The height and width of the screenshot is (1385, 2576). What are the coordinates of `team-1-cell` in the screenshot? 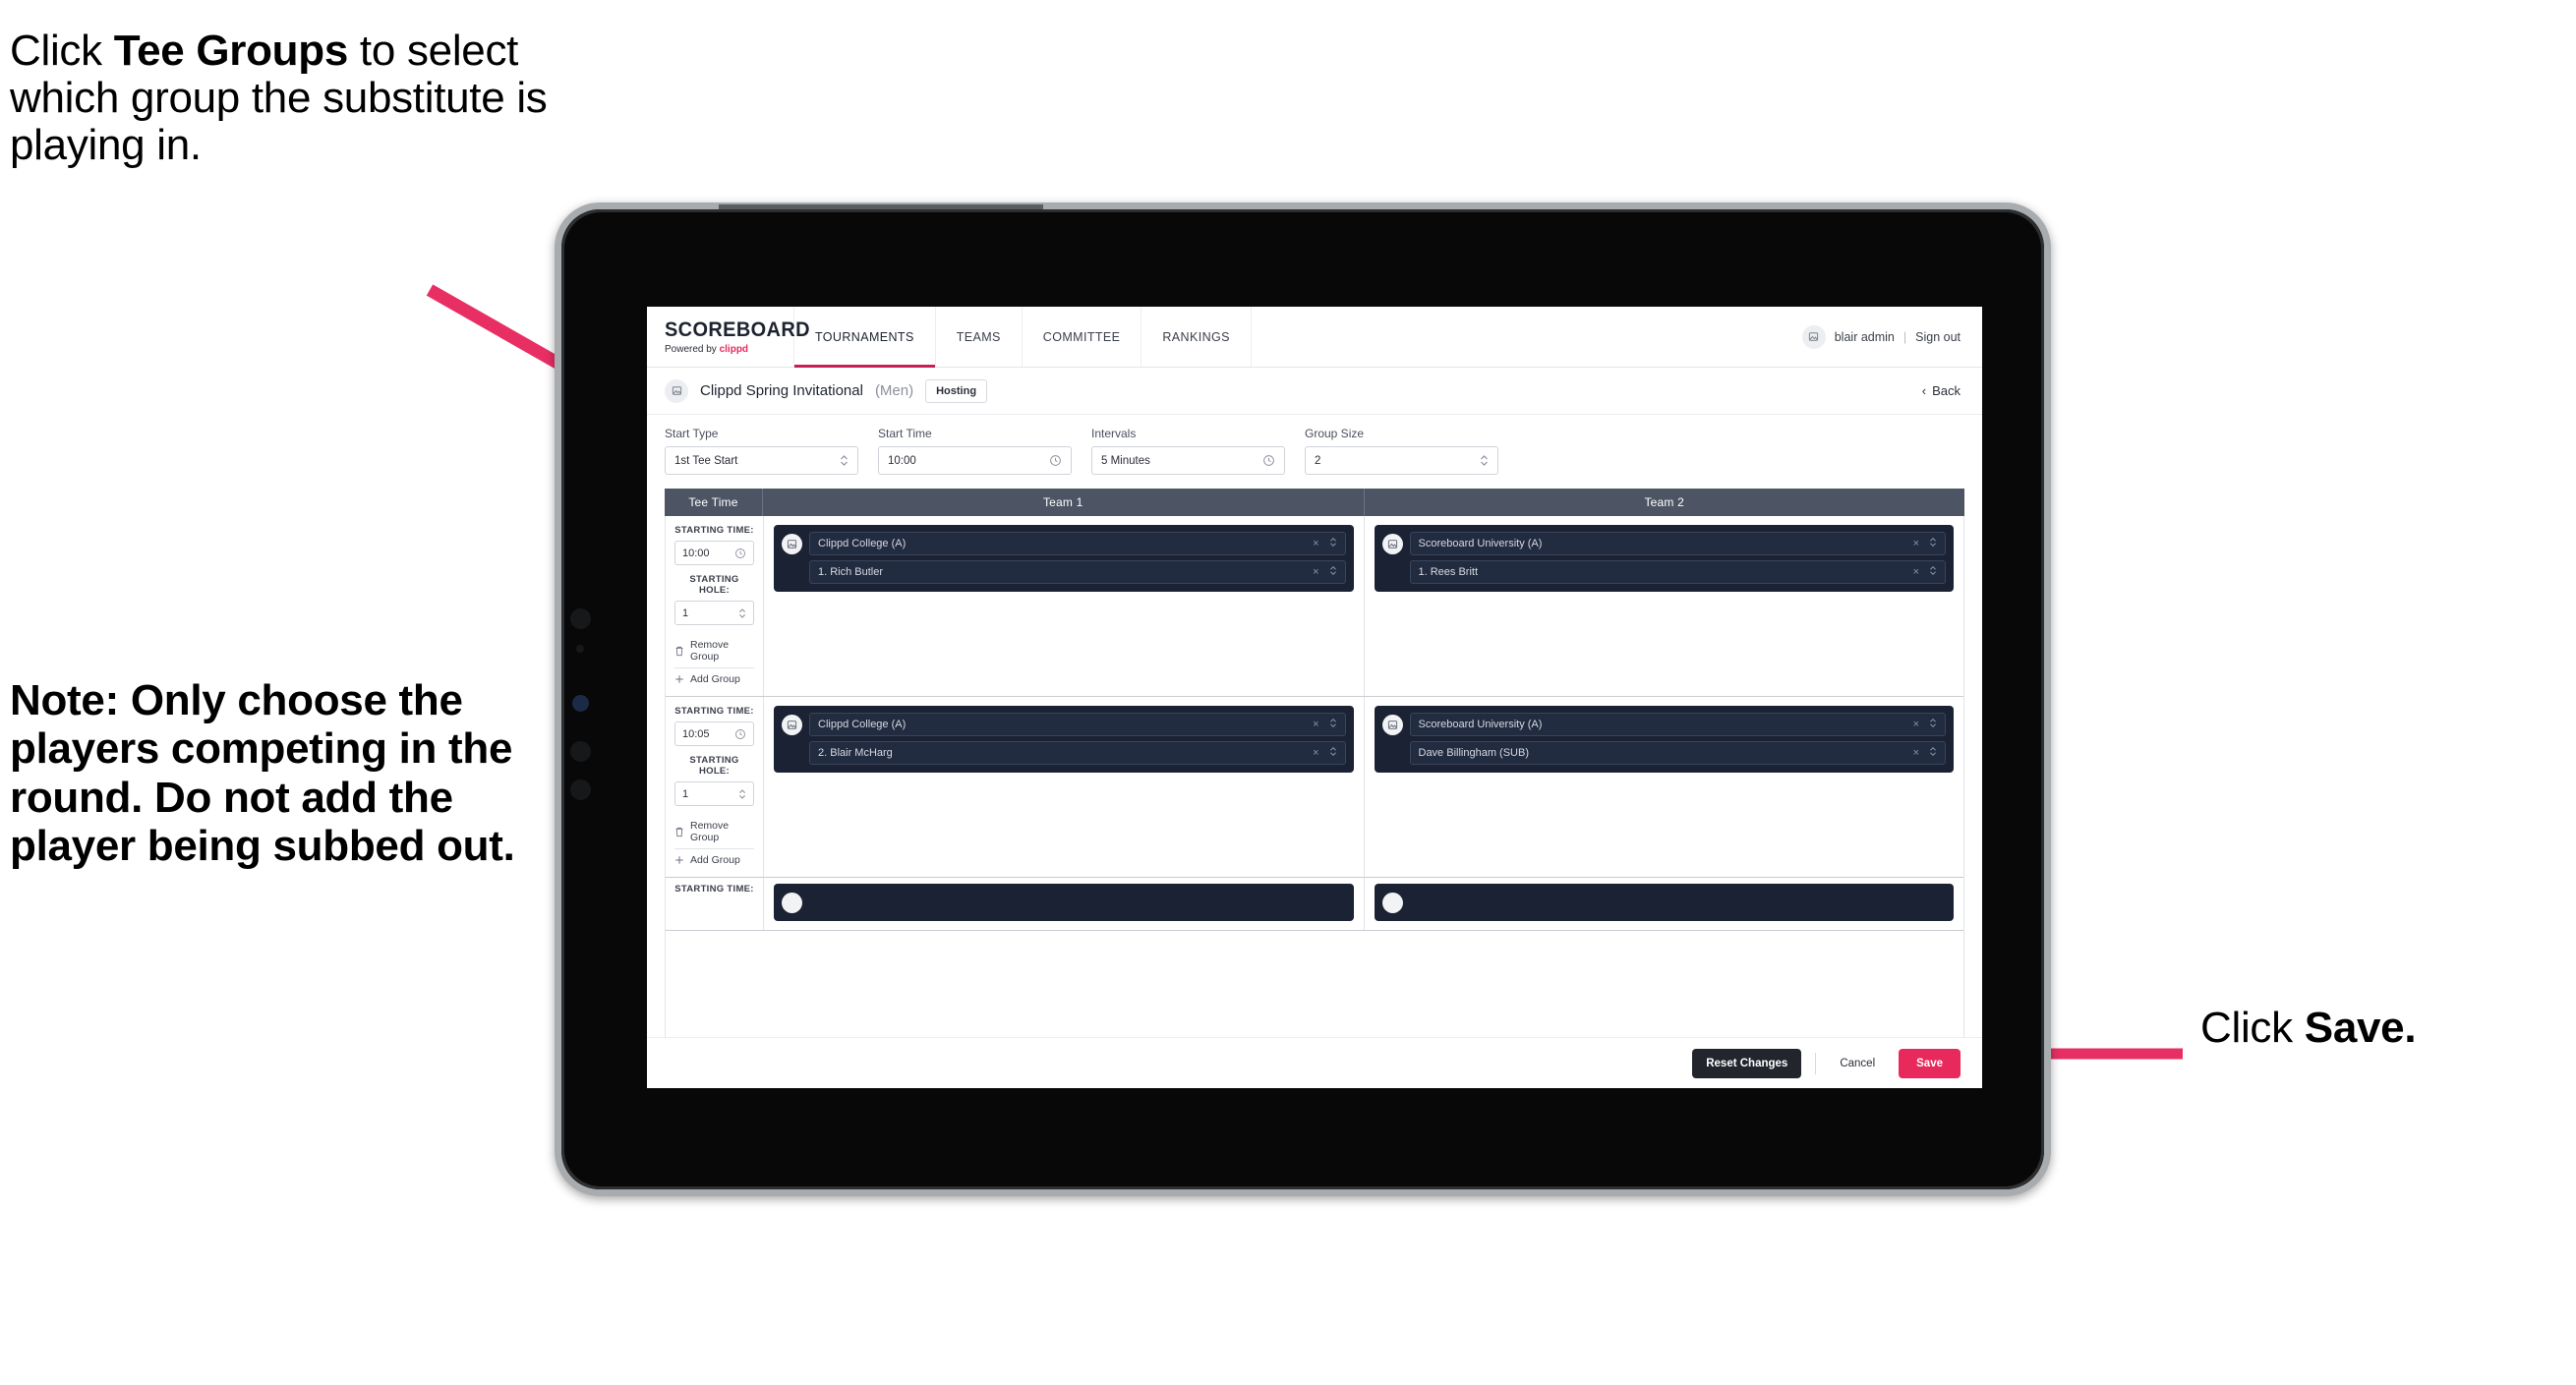 It's located at (1064, 904).